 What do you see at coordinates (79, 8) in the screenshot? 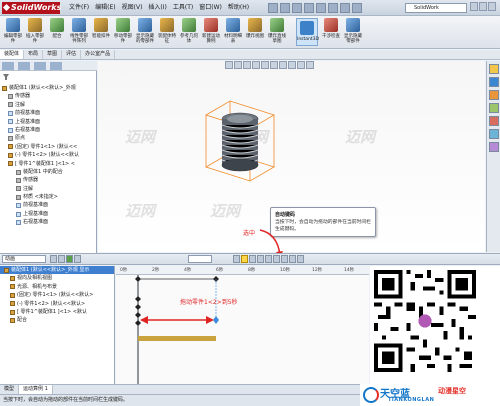
I see `menu-file: 文件(F)` at bounding box center [79, 8].